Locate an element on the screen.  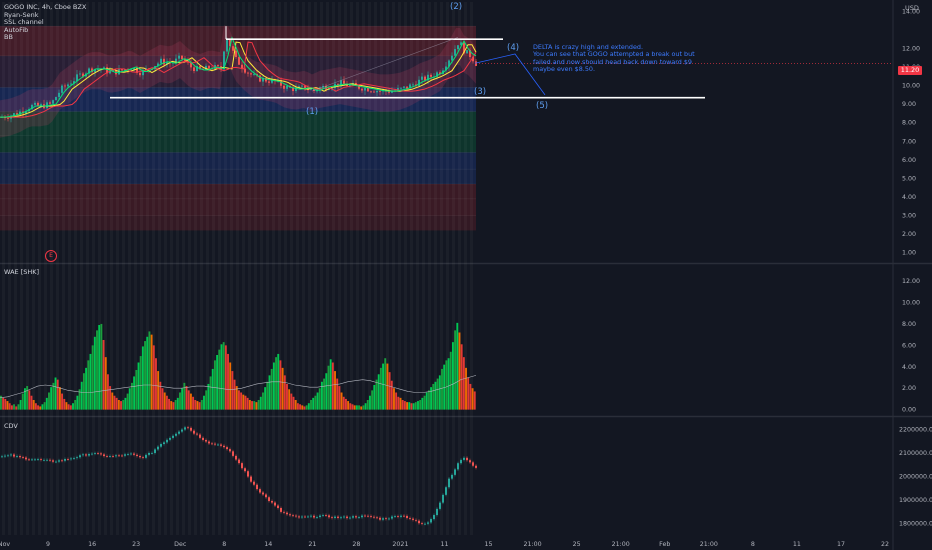
wave-label-1: (1) is located at coordinates (312, 112).